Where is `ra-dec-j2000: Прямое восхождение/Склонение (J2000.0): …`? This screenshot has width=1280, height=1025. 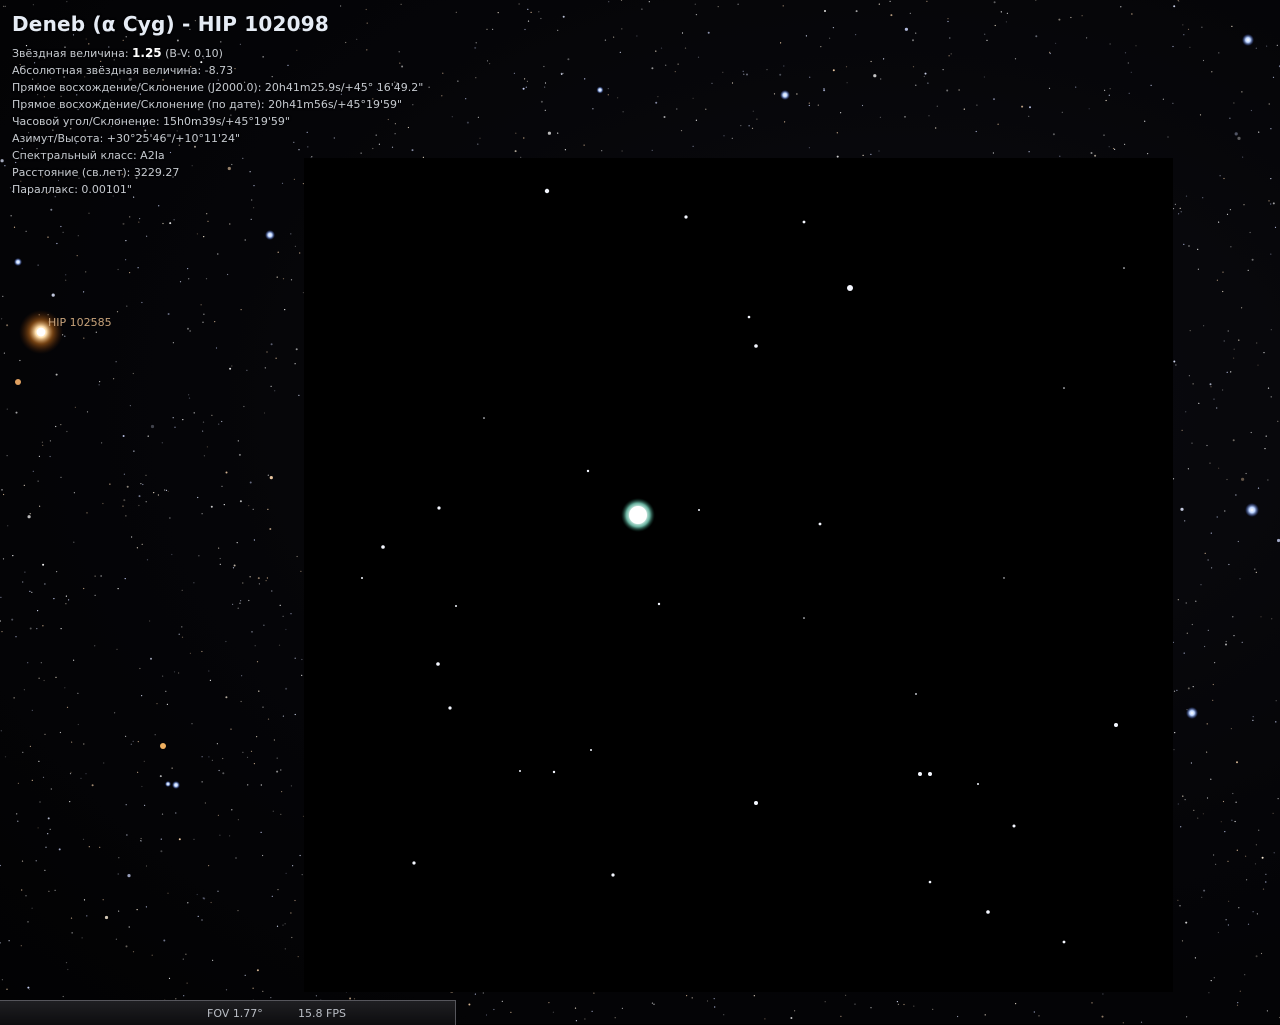 ra-dec-j2000: Прямое восхождение/Склонение (J2000.0): … is located at coordinates (218, 87).